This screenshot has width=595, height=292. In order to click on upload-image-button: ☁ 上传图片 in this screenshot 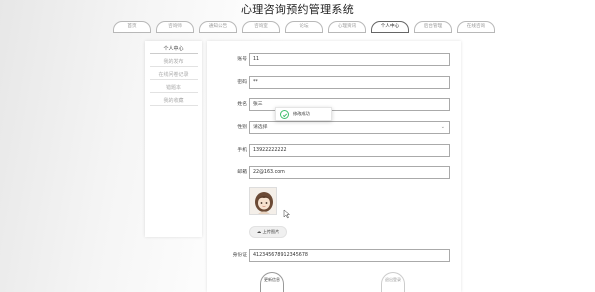, I will do `click(268, 232)`.